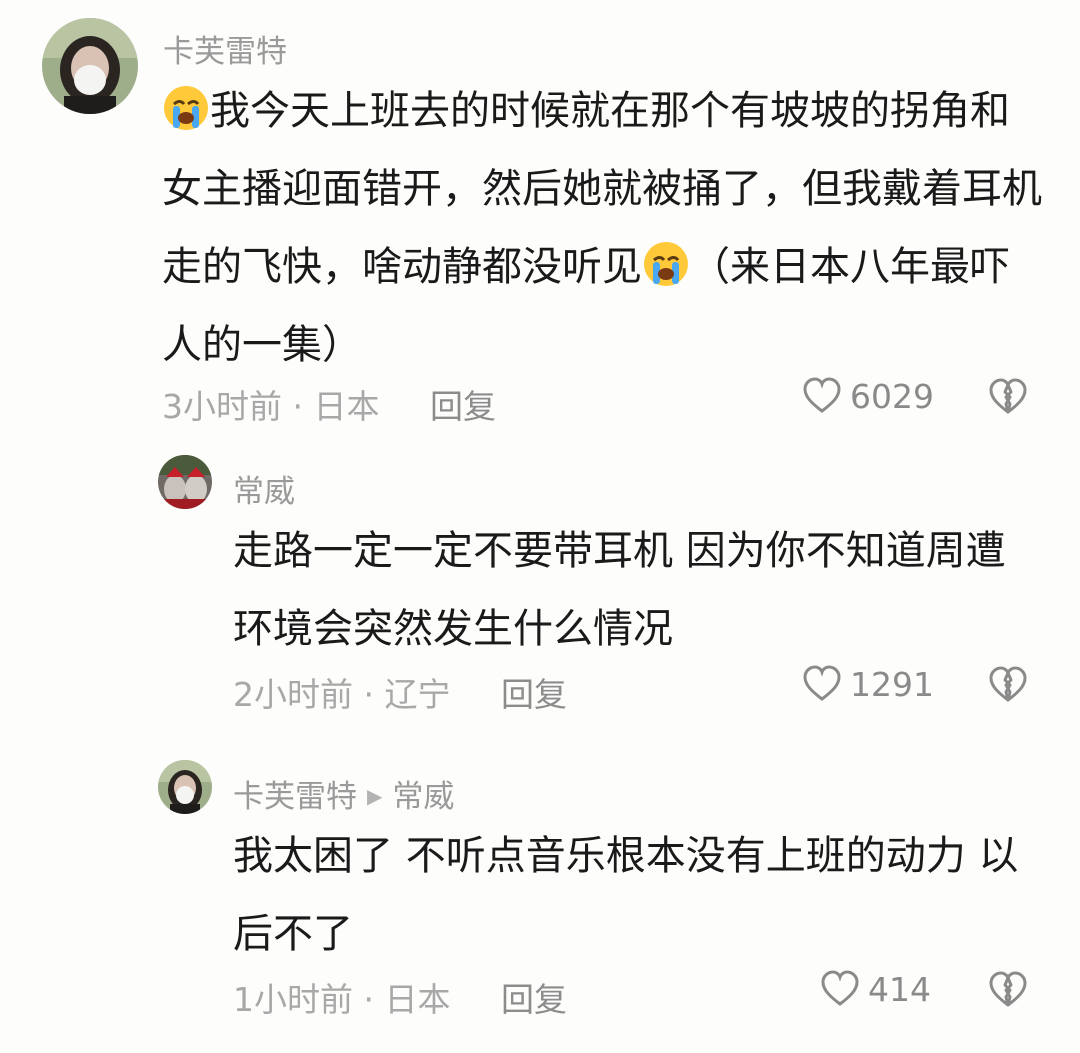  Describe the element at coordinates (417, 694) in the screenshot. I see `reply-location: 辽宁` at that location.